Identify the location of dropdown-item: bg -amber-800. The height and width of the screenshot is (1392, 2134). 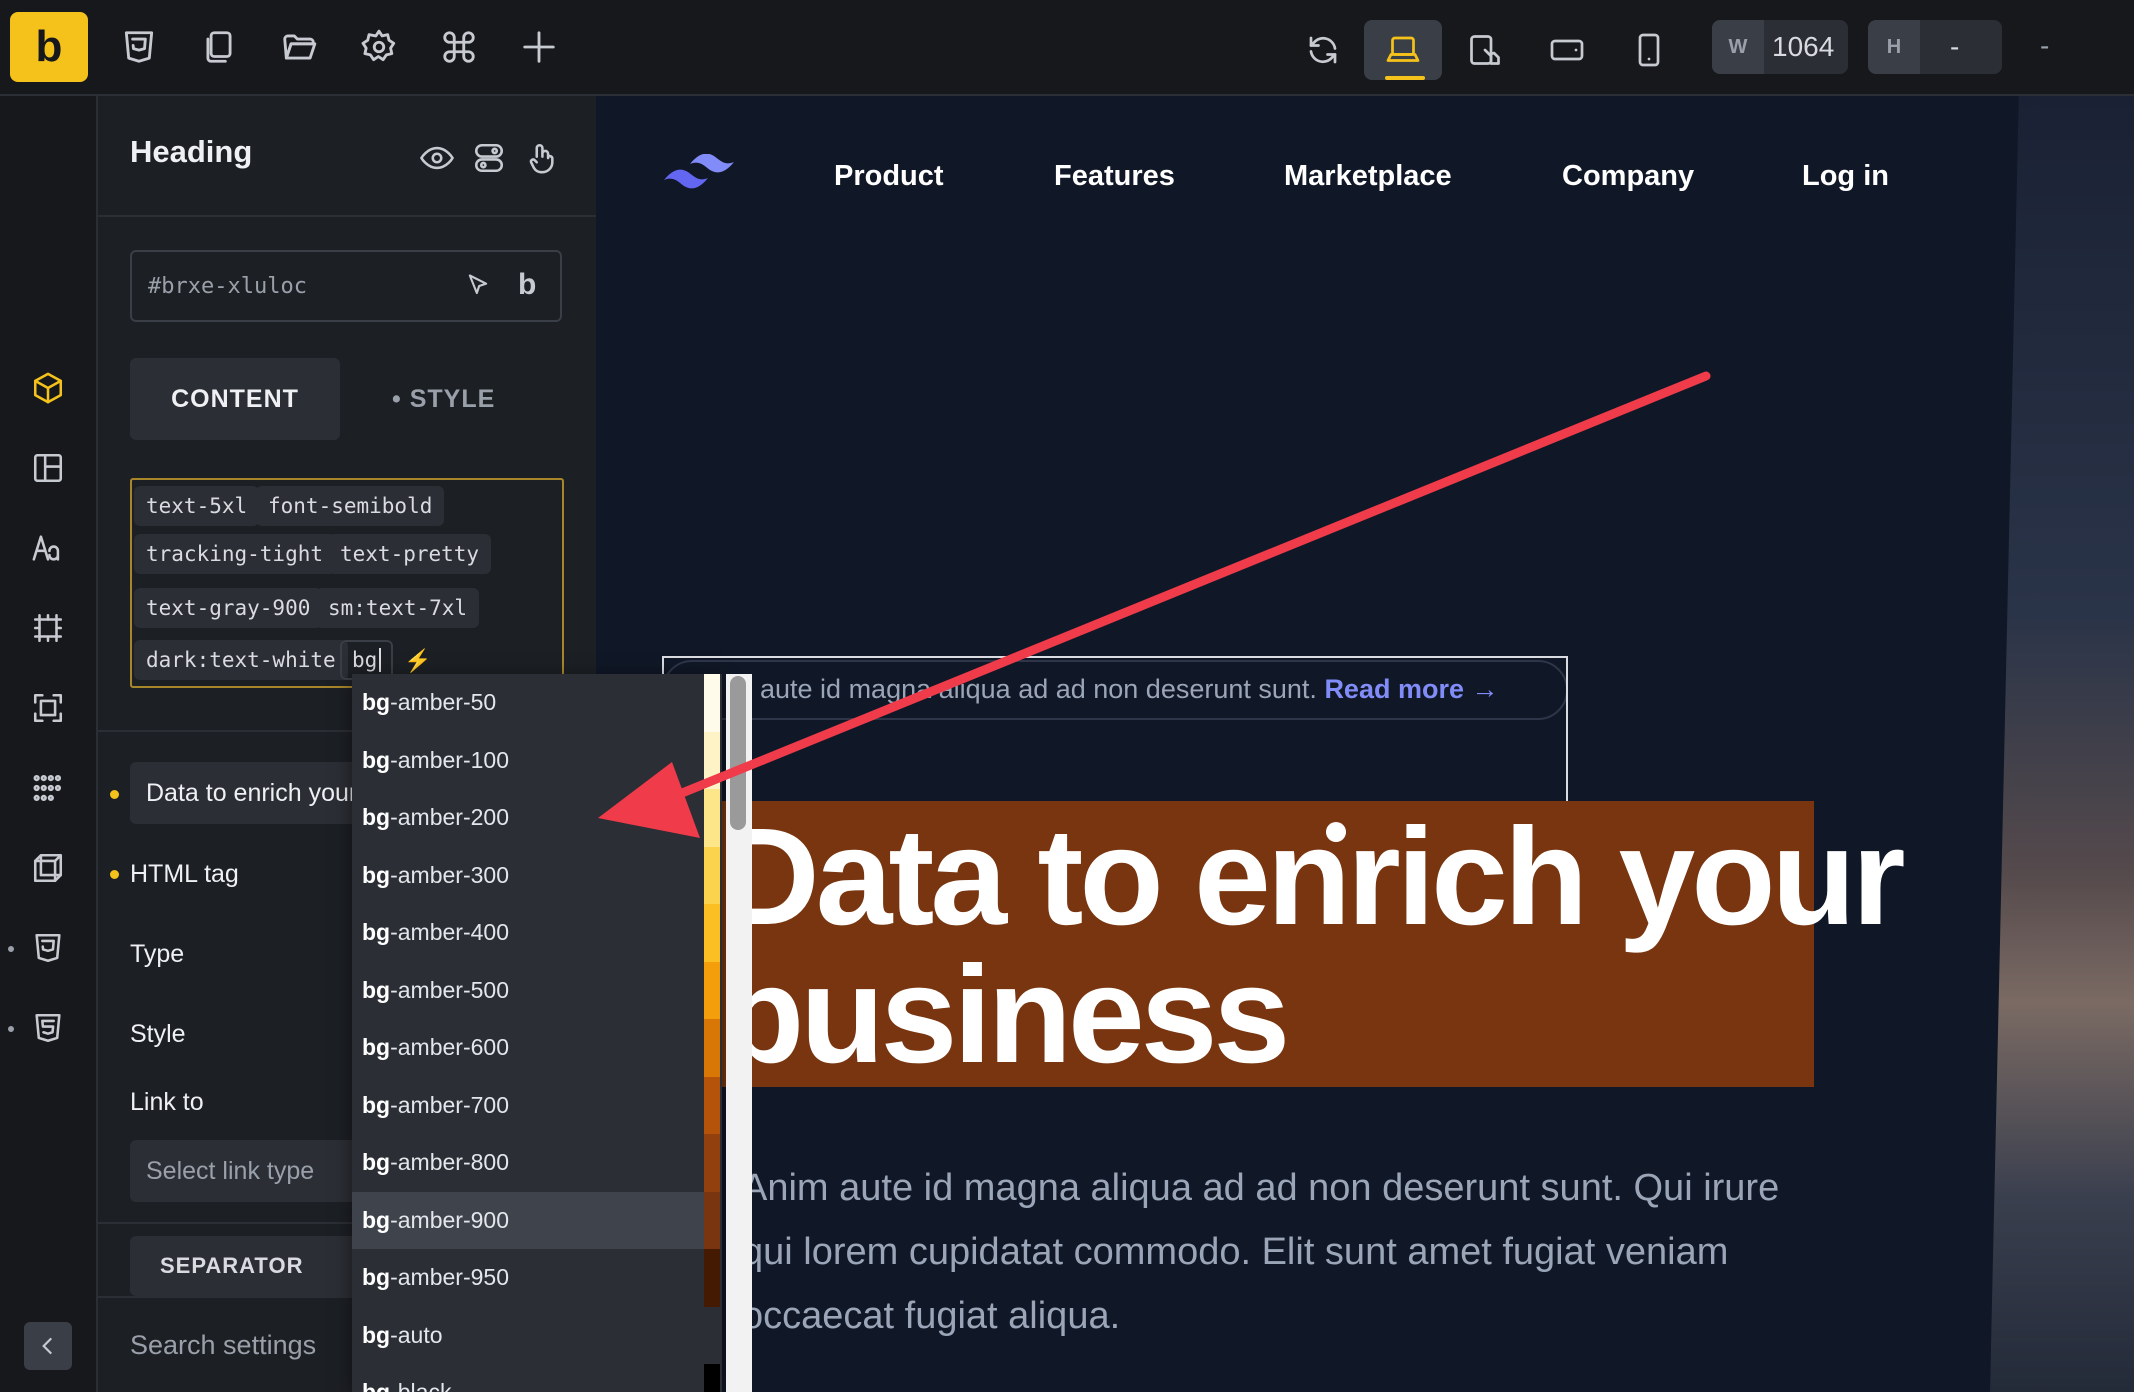
(528, 1162).